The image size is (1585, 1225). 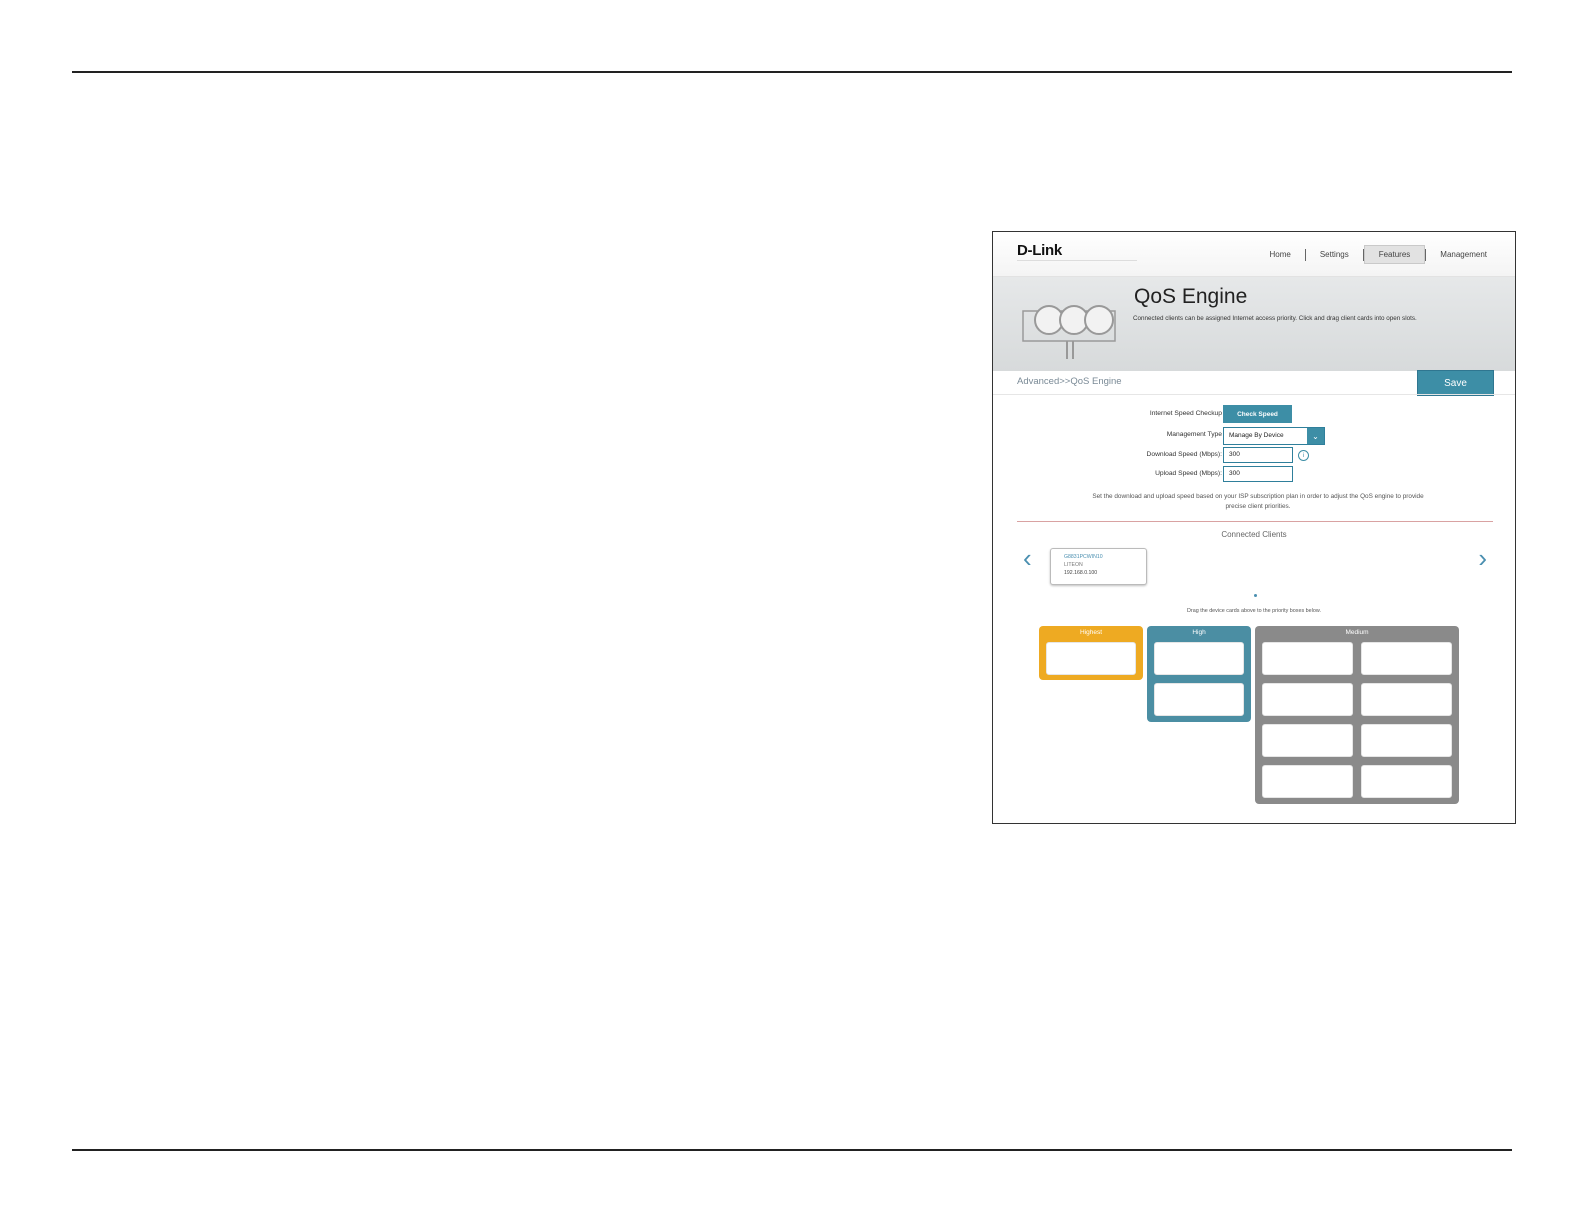 I want to click on top-navigation-bar: D-Link Home Settings Features Management, so click(x=1254, y=254).